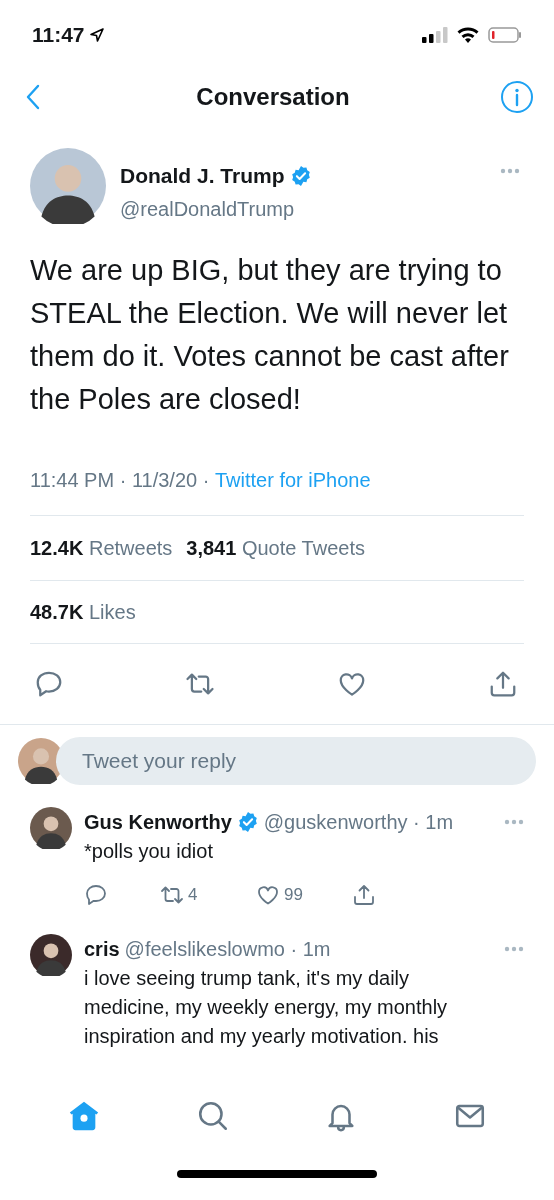 This screenshot has height=1200, width=554. I want to click on heart-icon, so click(268, 895).